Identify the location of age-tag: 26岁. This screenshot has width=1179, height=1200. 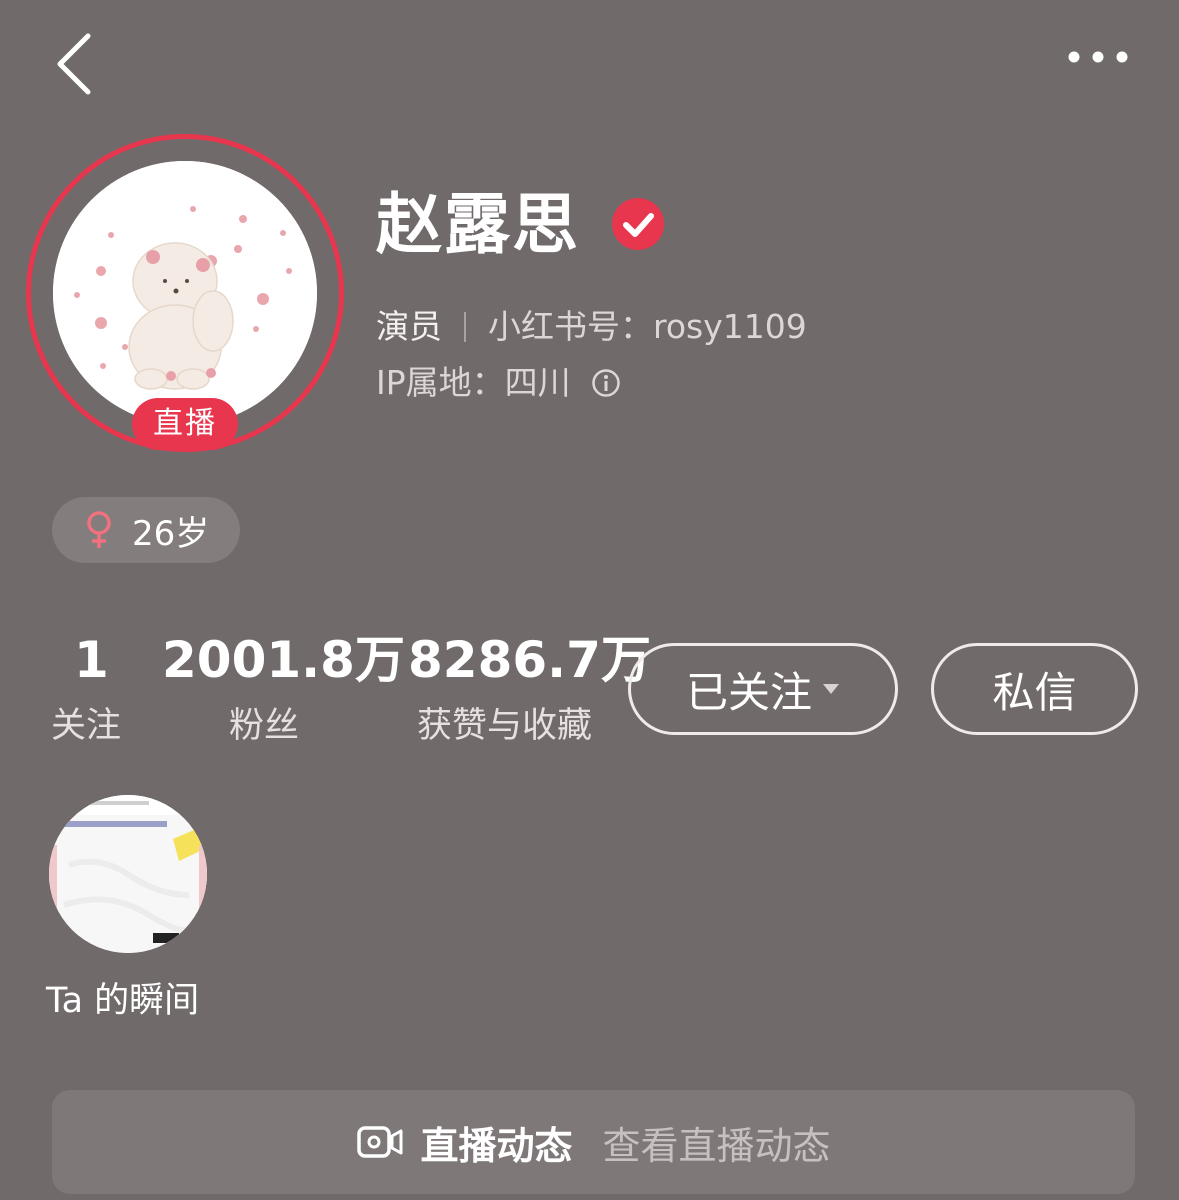
(146, 530).